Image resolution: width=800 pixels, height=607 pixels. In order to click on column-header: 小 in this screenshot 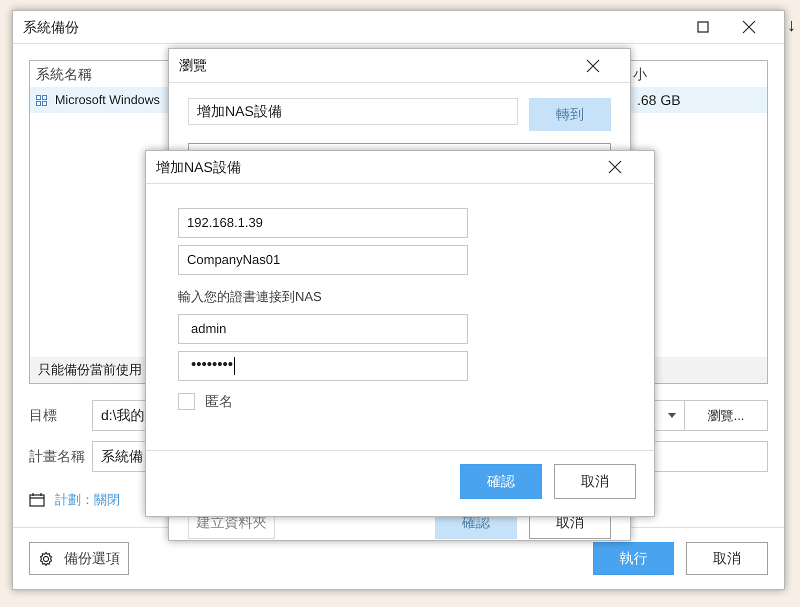, I will do `click(640, 74)`.